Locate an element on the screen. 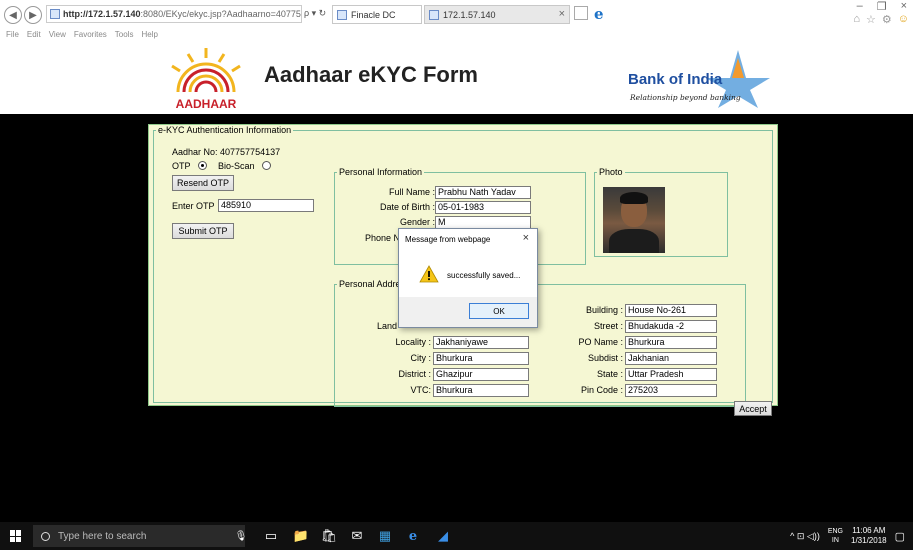 The image size is (913, 550). bioscan-radio is located at coordinates (266, 165).